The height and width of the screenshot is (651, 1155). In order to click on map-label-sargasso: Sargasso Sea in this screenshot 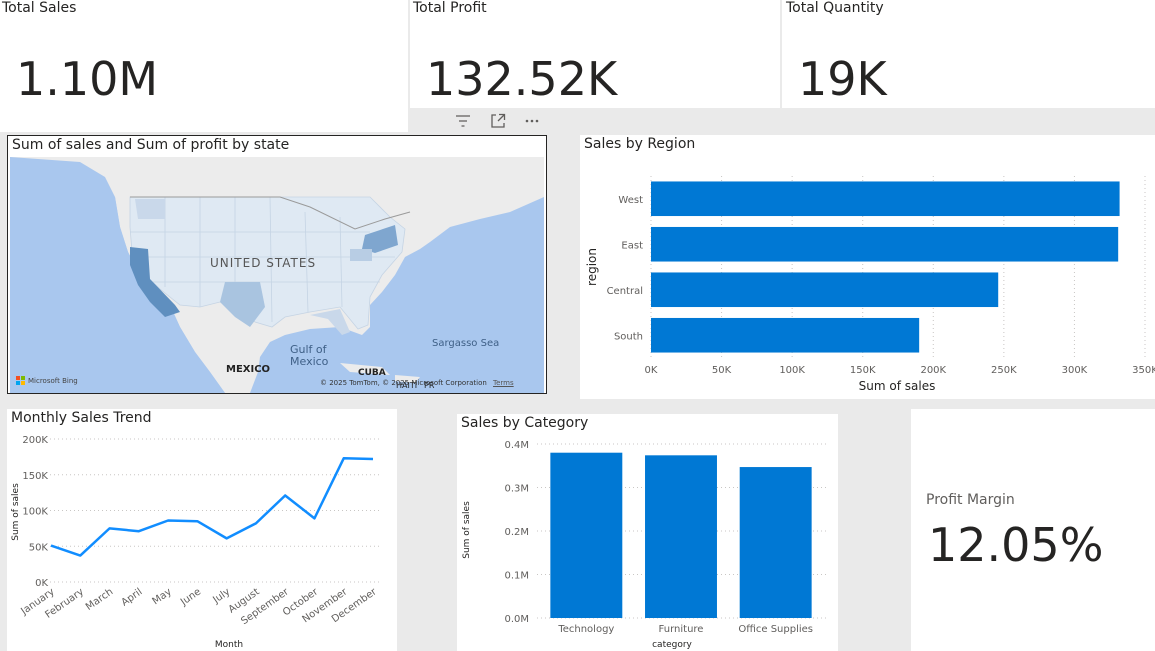, I will do `click(466, 343)`.